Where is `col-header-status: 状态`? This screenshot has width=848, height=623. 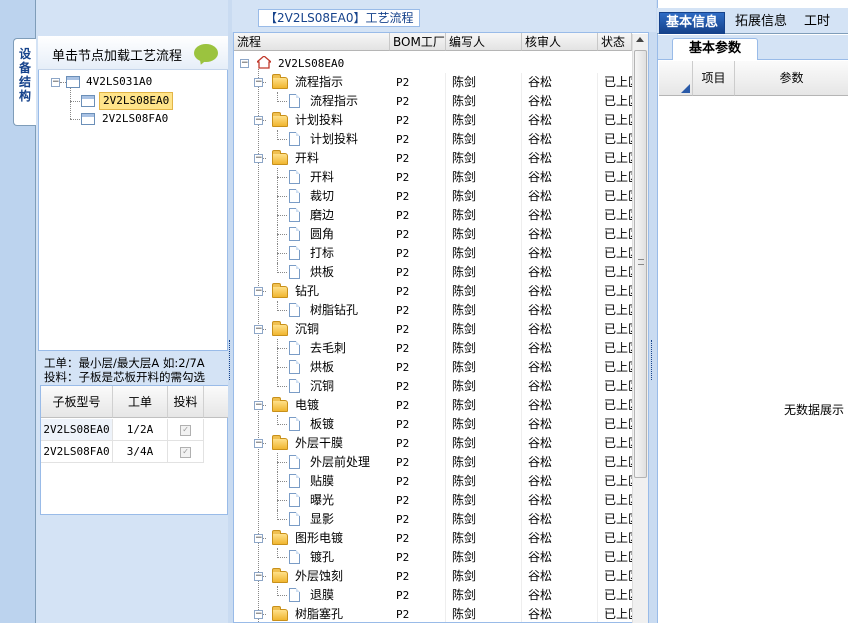 col-header-status: 状态 is located at coordinates (615, 42).